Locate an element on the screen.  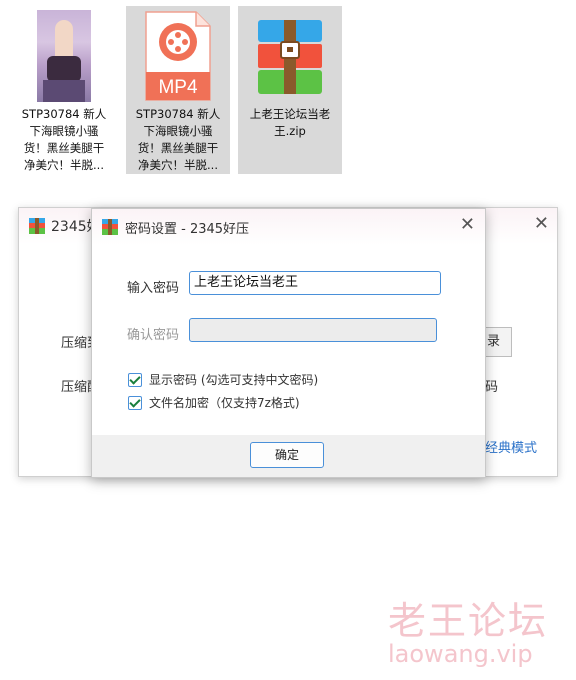
confirm-password-label: 确认密码 is located at coordinates (153, 335).